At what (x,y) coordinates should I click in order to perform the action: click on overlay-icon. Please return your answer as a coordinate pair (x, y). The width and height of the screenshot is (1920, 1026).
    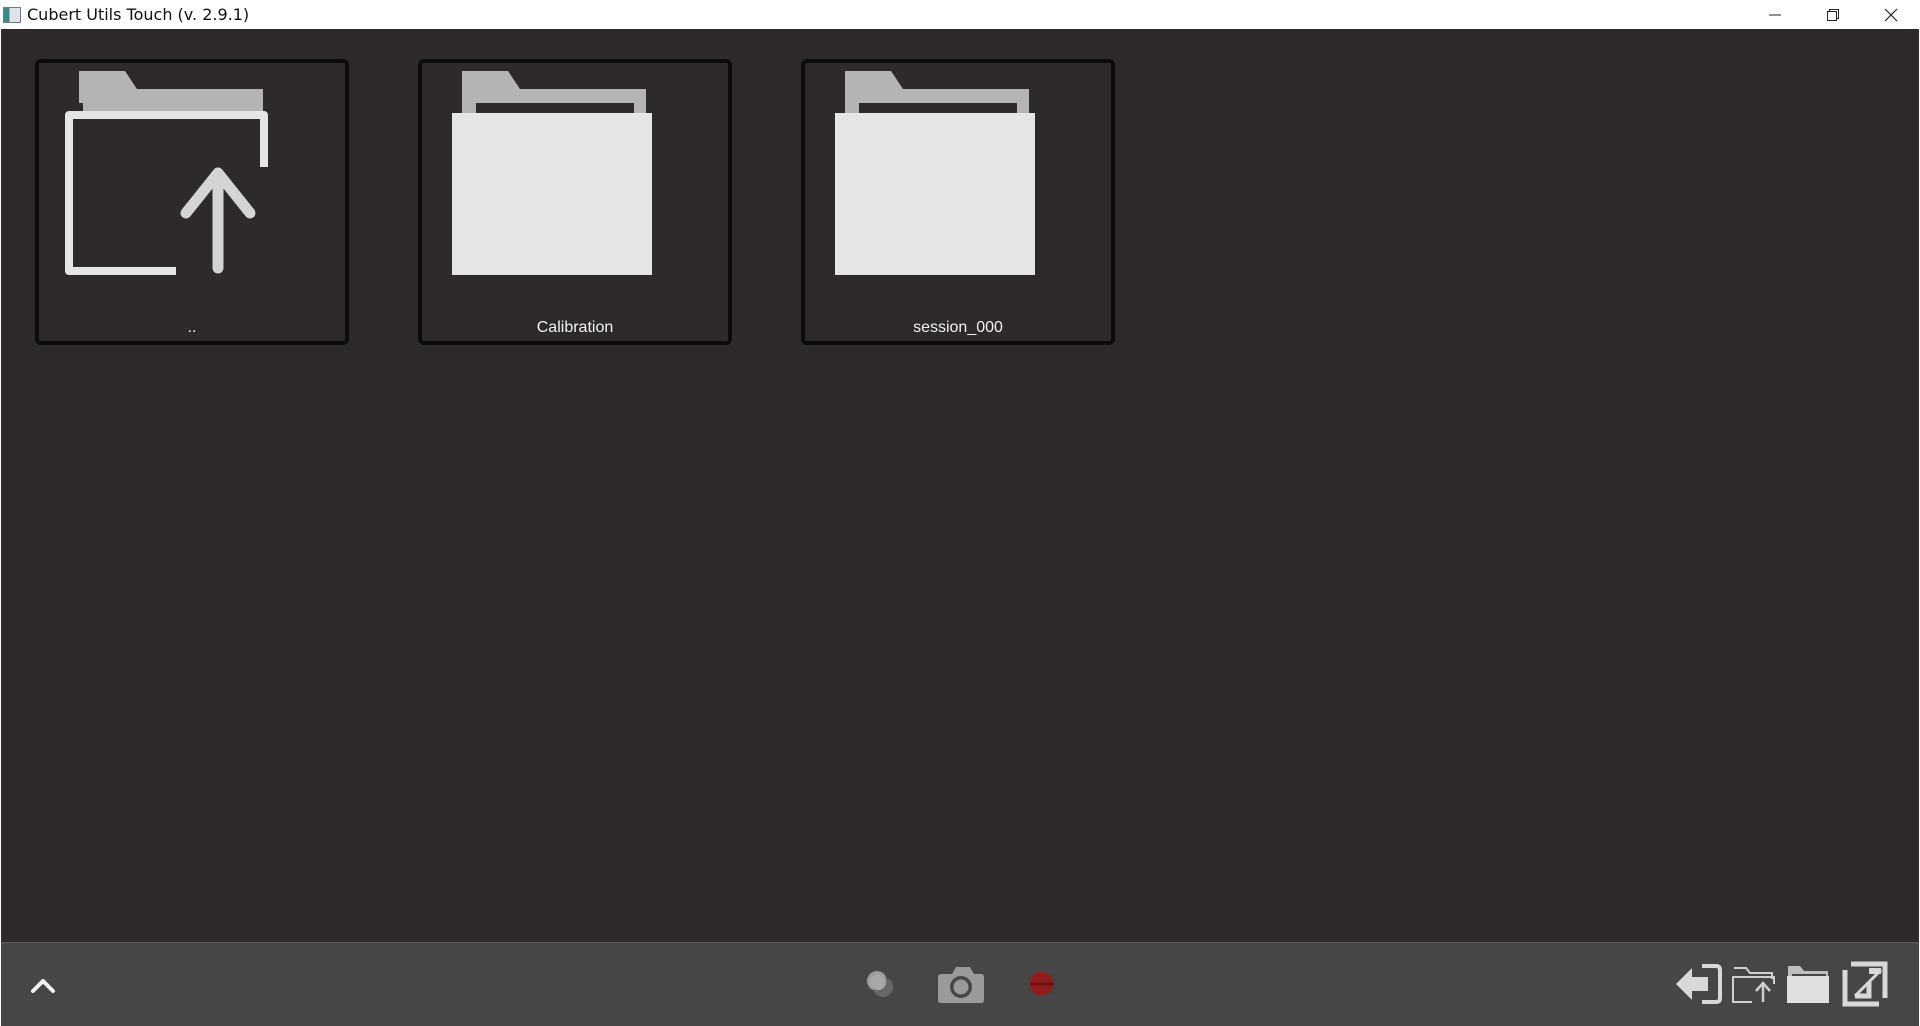
    Looking at the image, I should click on (880, 984).